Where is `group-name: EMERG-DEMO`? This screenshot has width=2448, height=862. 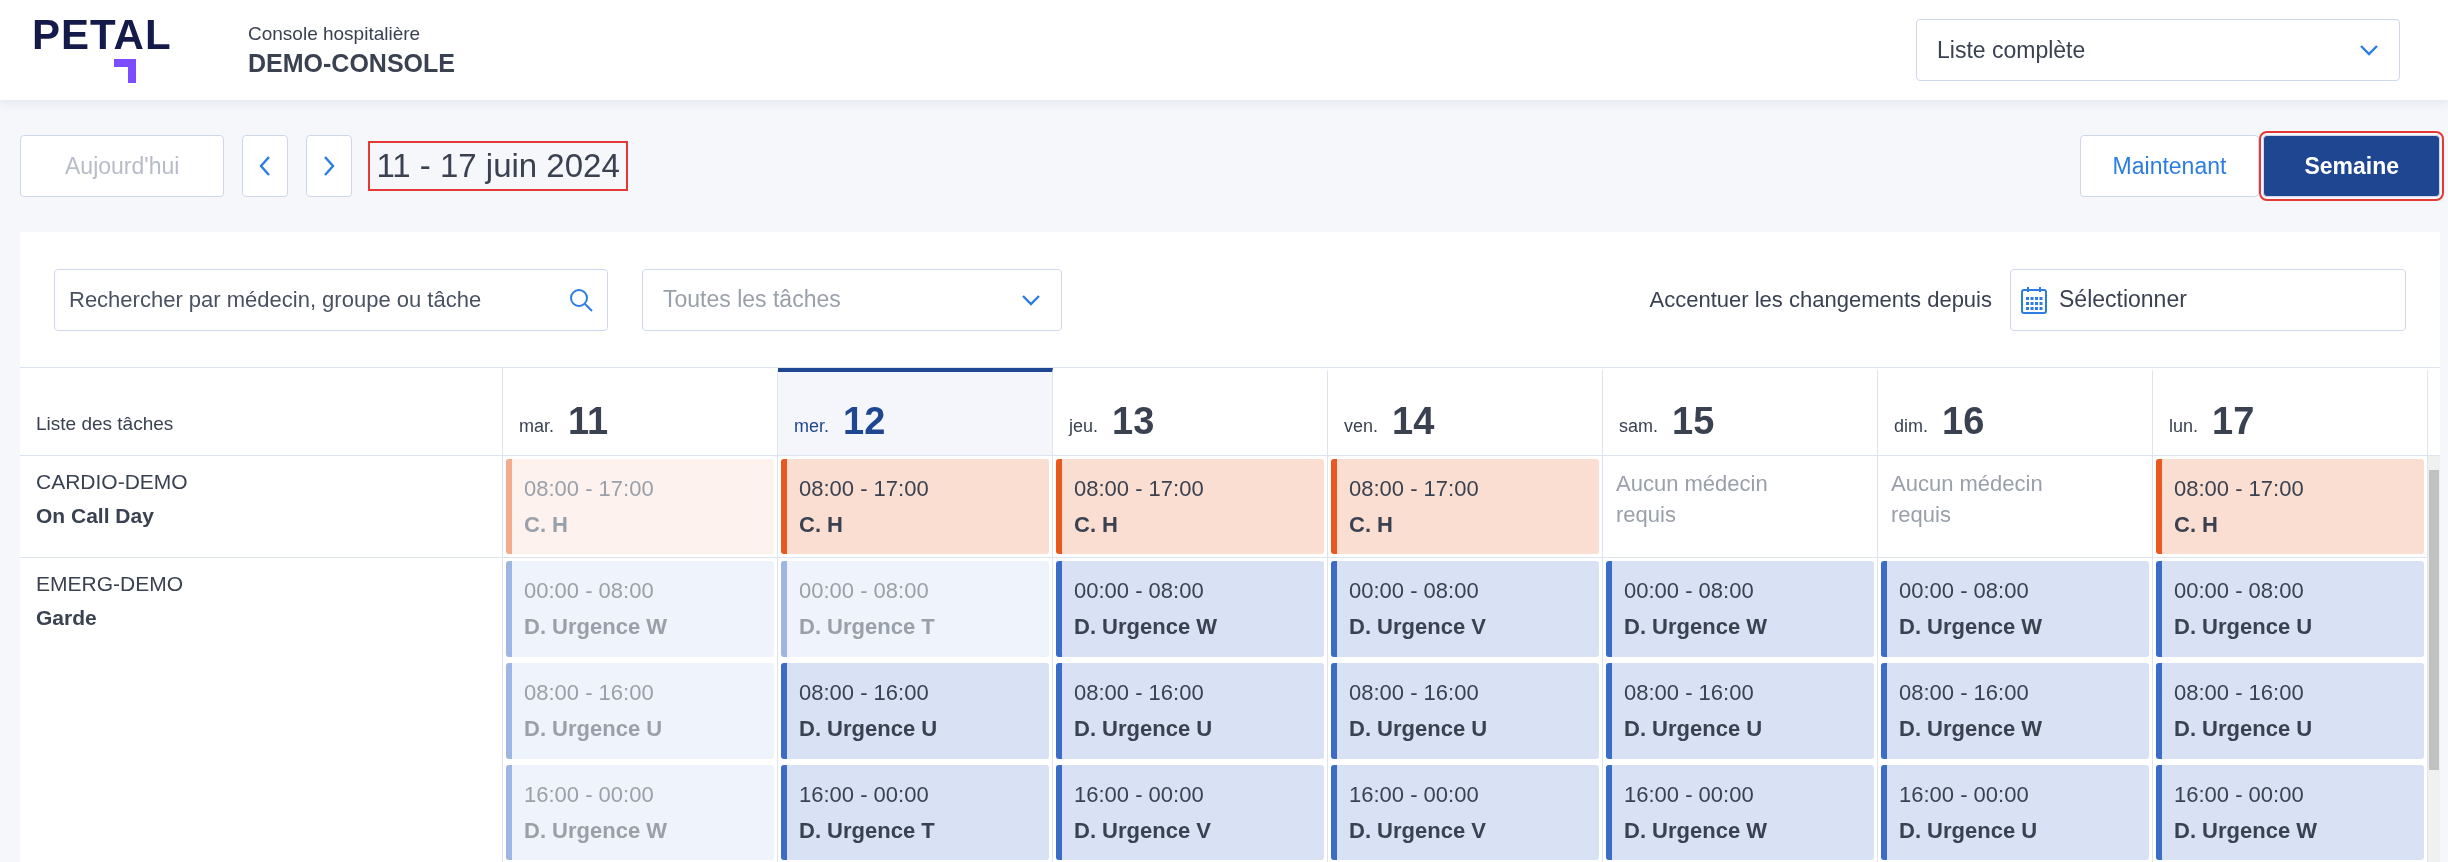
group-name: EMERG-DEMO is located at coordinates (110, 584).